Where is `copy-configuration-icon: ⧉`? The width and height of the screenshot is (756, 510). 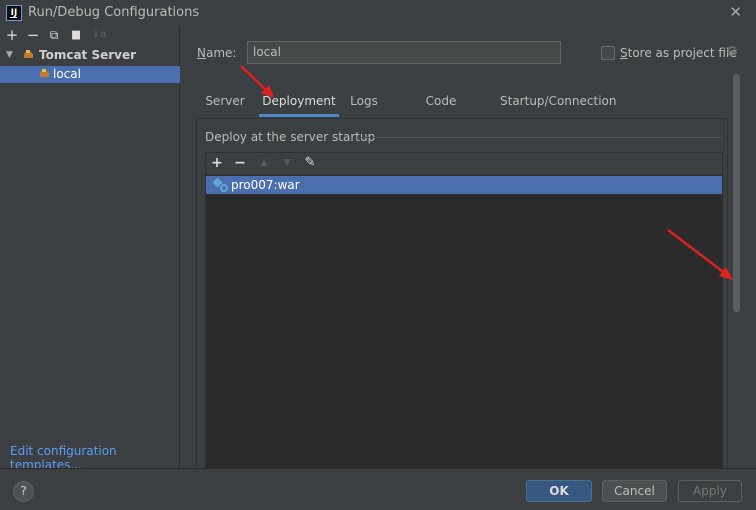
copy-configuration-icon: ⧉ is located at coordinates (54, 35).